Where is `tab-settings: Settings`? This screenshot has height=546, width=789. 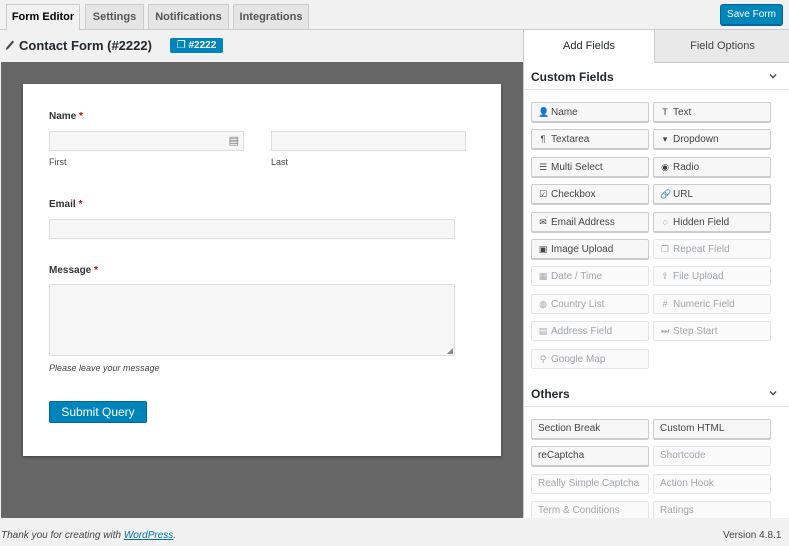 tab-settings: Settings is located at coordinates (114, 17).